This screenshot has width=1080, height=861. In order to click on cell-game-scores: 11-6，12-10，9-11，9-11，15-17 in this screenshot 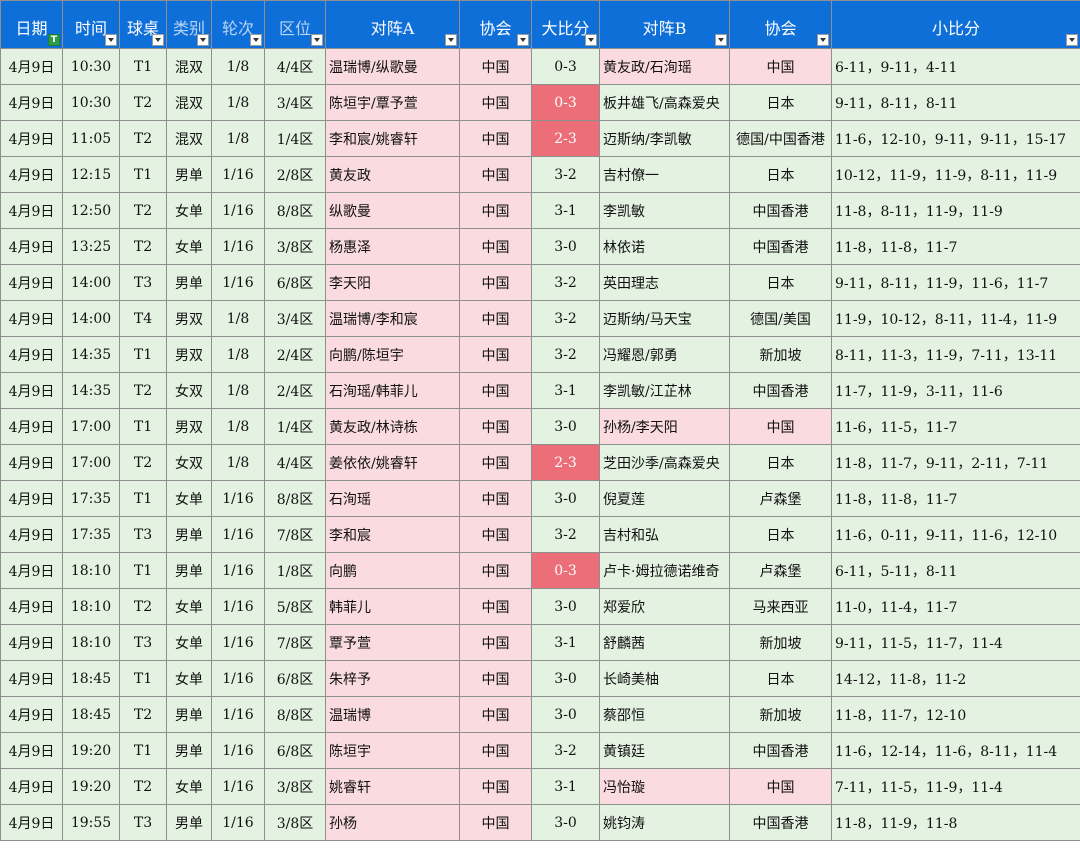, I will do `click(955, 138)`.